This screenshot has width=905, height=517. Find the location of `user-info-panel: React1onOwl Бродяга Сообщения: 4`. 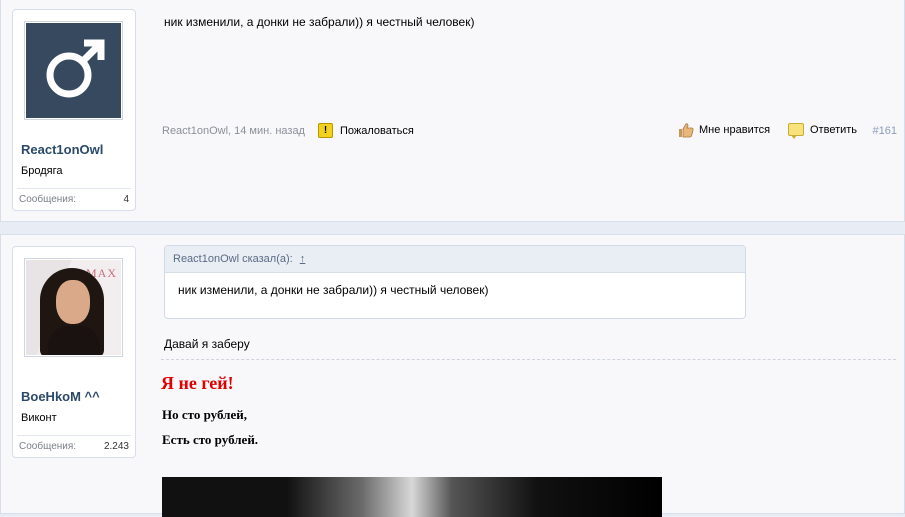

user-info-panel: React1onOwl Бродяга Сообщения: 4 is located at coordinates (74, 110).